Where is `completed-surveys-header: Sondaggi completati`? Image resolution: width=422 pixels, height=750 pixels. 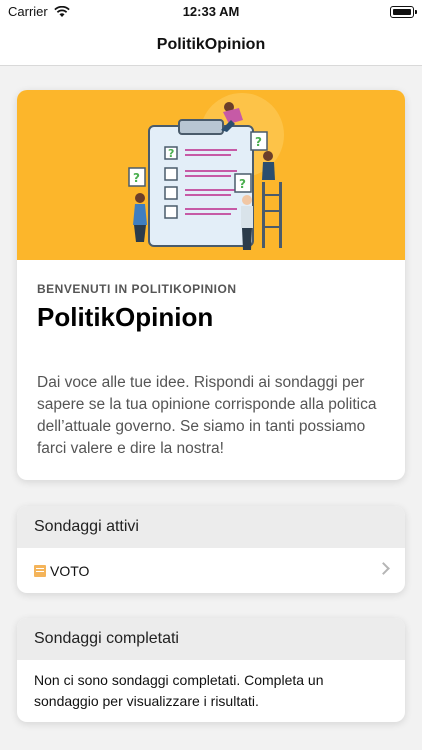 completed-surveys-header: Sondaggi completati is located at coordinates (211, 639).